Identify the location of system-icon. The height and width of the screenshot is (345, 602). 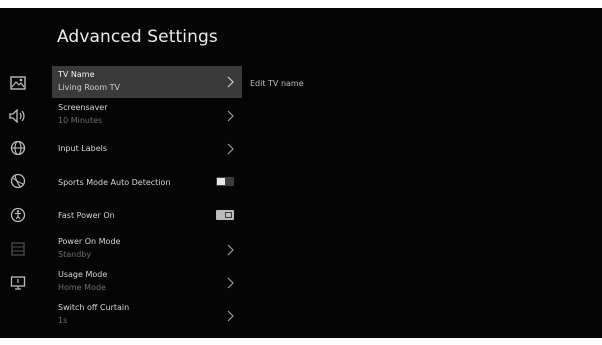
(18, 249).